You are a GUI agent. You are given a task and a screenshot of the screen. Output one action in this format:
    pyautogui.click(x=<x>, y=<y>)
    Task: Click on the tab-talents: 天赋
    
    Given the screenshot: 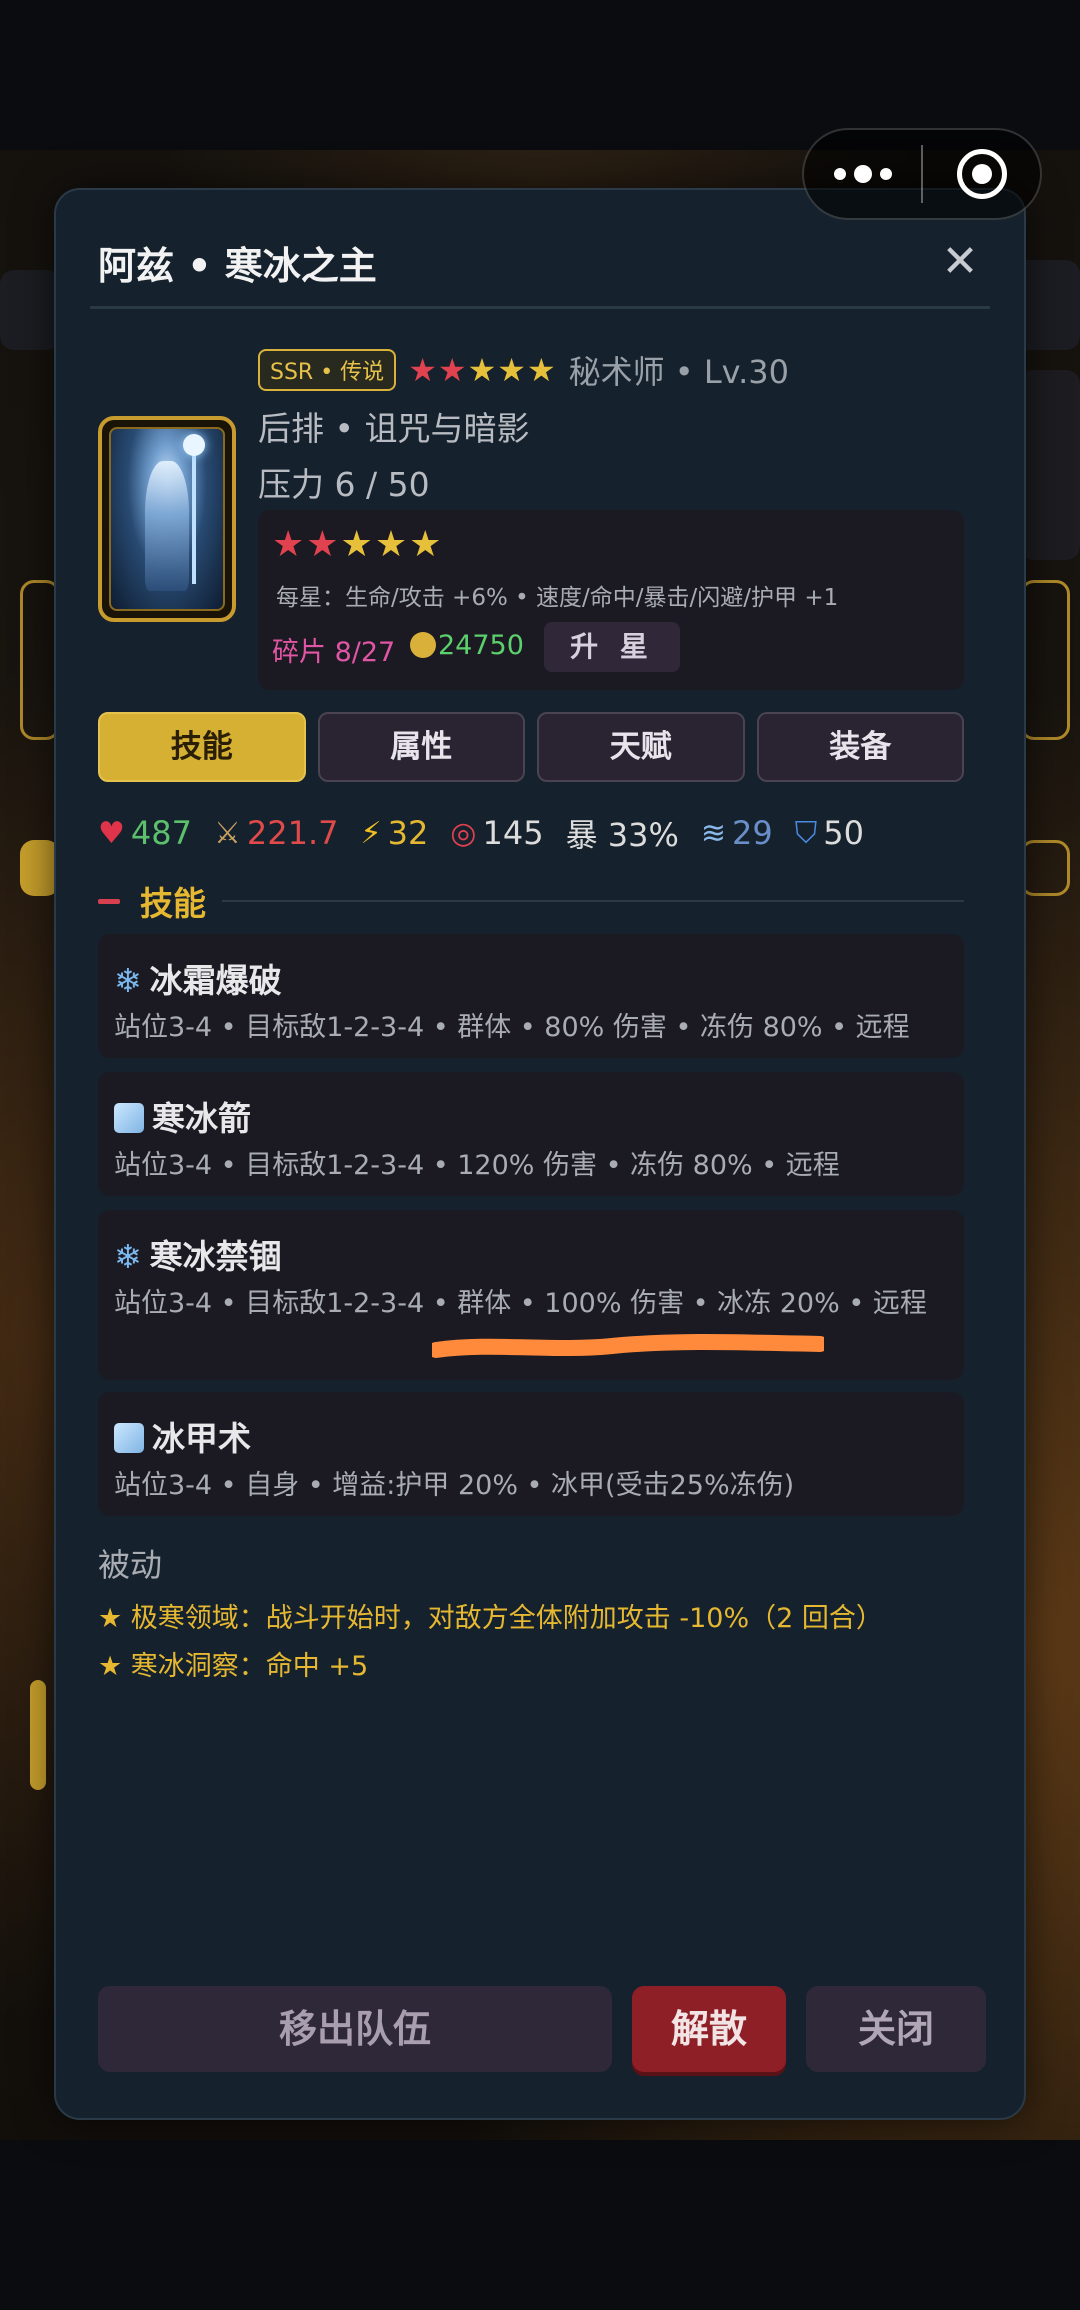 What is the action you would take?
    pyautogui.click(x=641, y=747)
    